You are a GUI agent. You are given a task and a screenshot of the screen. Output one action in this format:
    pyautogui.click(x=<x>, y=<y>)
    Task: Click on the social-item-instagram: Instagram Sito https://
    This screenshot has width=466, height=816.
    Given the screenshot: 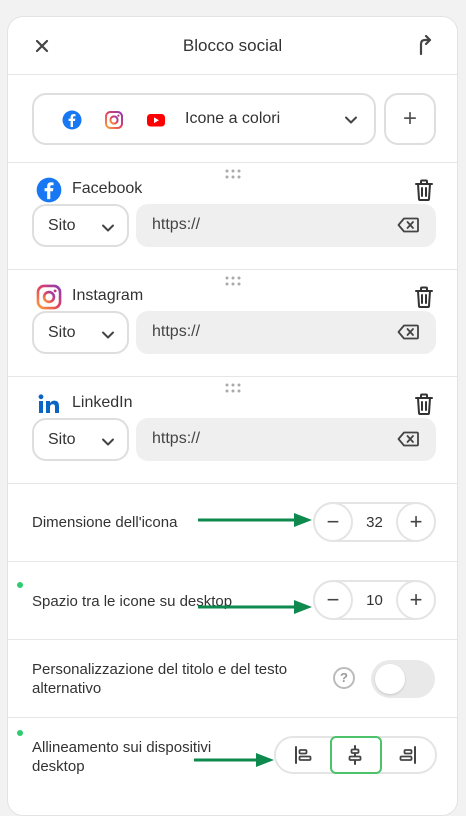 What is the action you would take?
    pyautogui.click(x=232, y=323)
    